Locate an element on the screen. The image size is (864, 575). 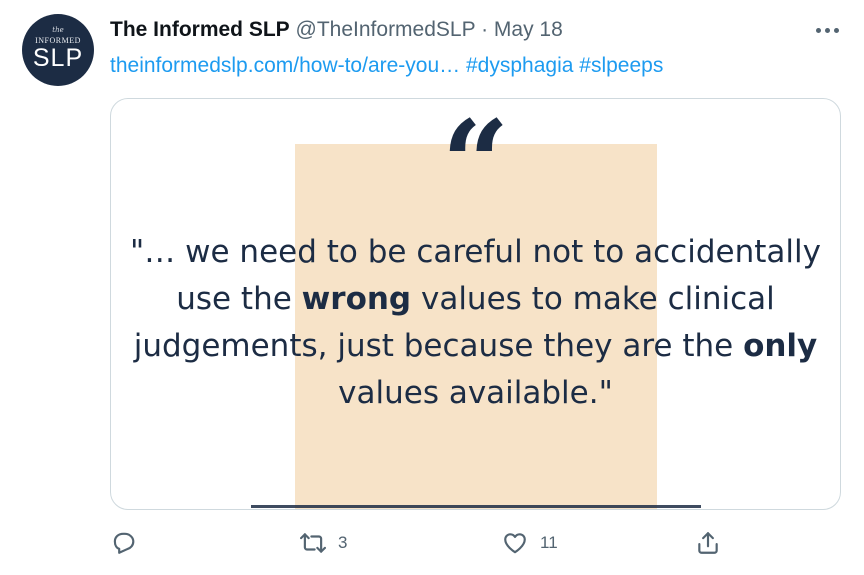
like-count: 11 is located at coordinates (549, 542).